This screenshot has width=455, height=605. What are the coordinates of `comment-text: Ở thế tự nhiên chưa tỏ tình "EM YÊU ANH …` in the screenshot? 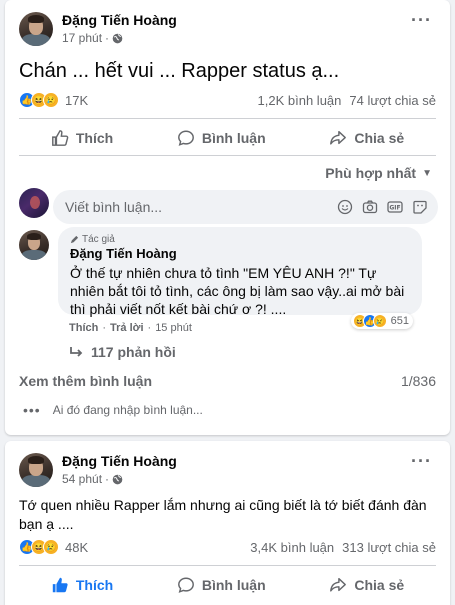 It's located at (237, 291).